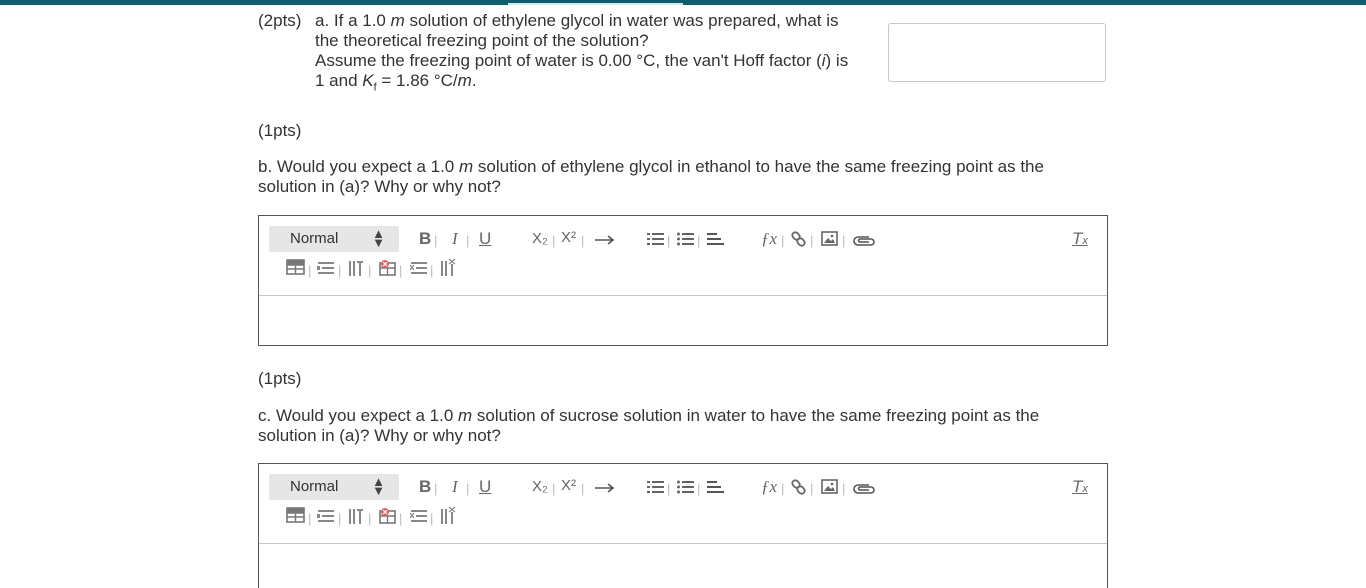  Describe the element at coordinates (379, 186) in the screenshot. I see `question-b-line2: solution in (a)? Why or why not?` at that location.